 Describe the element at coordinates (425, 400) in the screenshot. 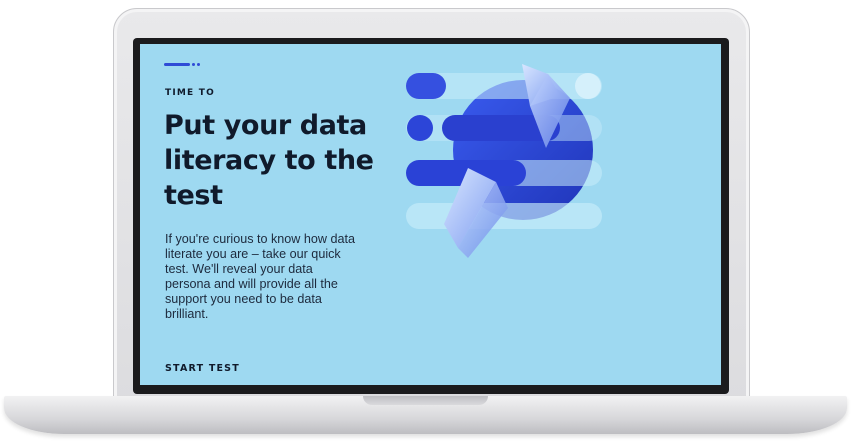

I see `laptop-hinge` at that location.